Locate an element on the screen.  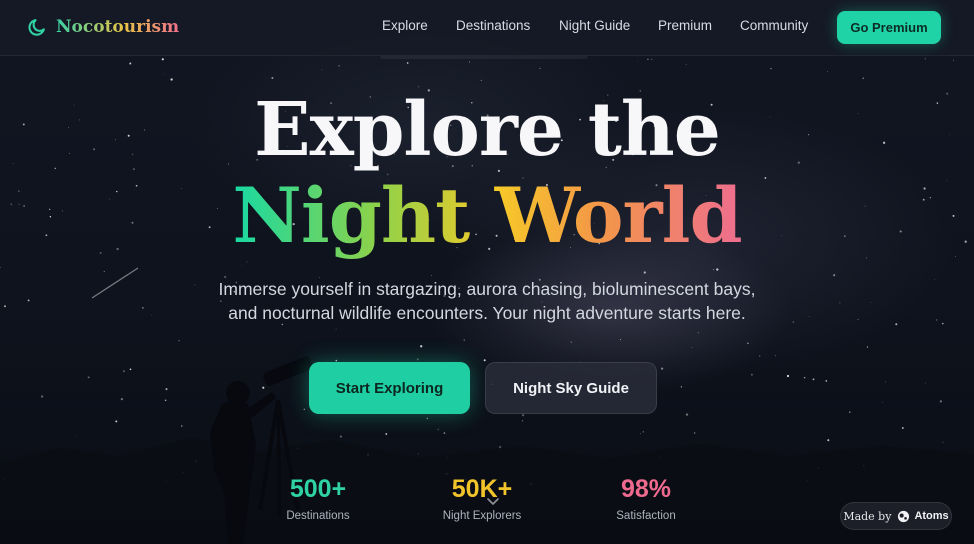
stat-label: Destinations is located at coordinates (318, 516).